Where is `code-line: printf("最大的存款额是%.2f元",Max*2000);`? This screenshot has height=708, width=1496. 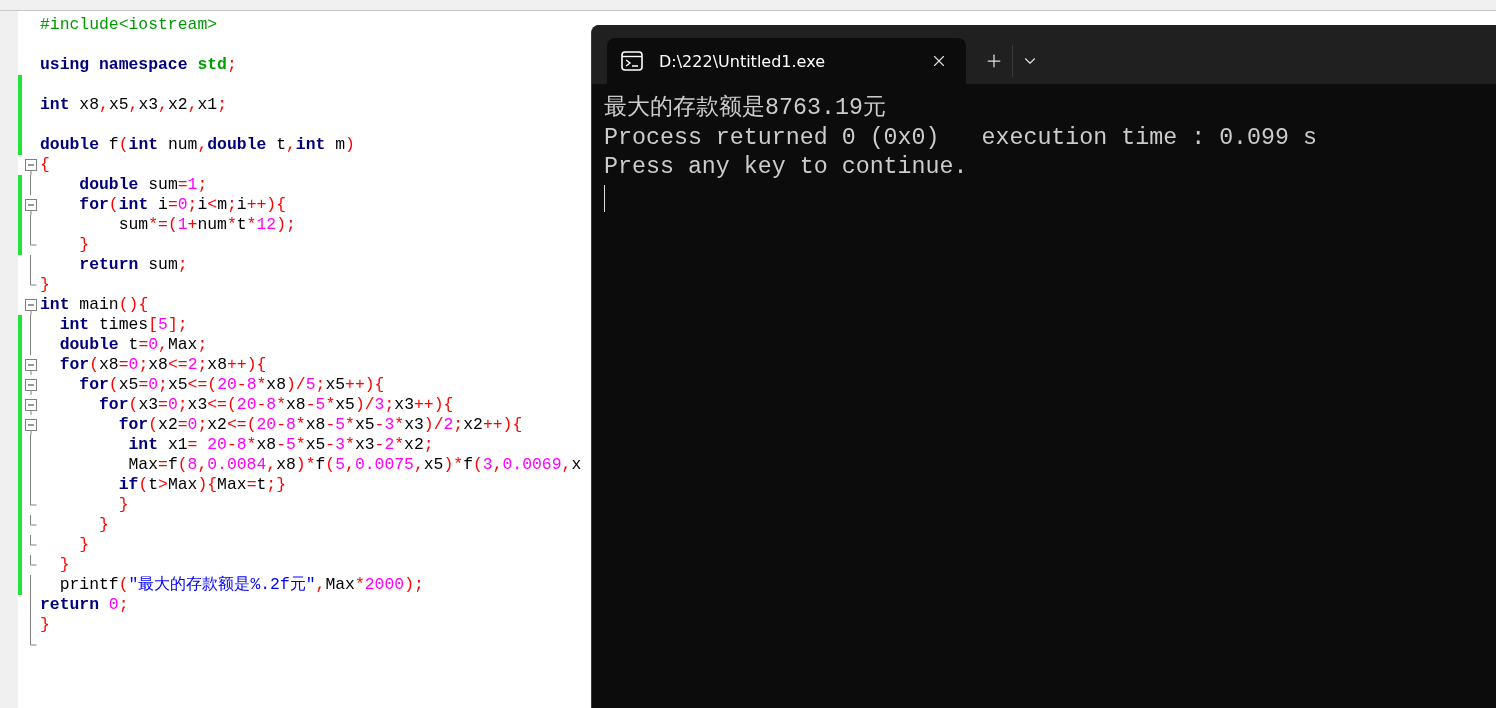
code-line: printf("最大的存款额是%.2f元",Max*2000); is located at coordinates (241, 585).